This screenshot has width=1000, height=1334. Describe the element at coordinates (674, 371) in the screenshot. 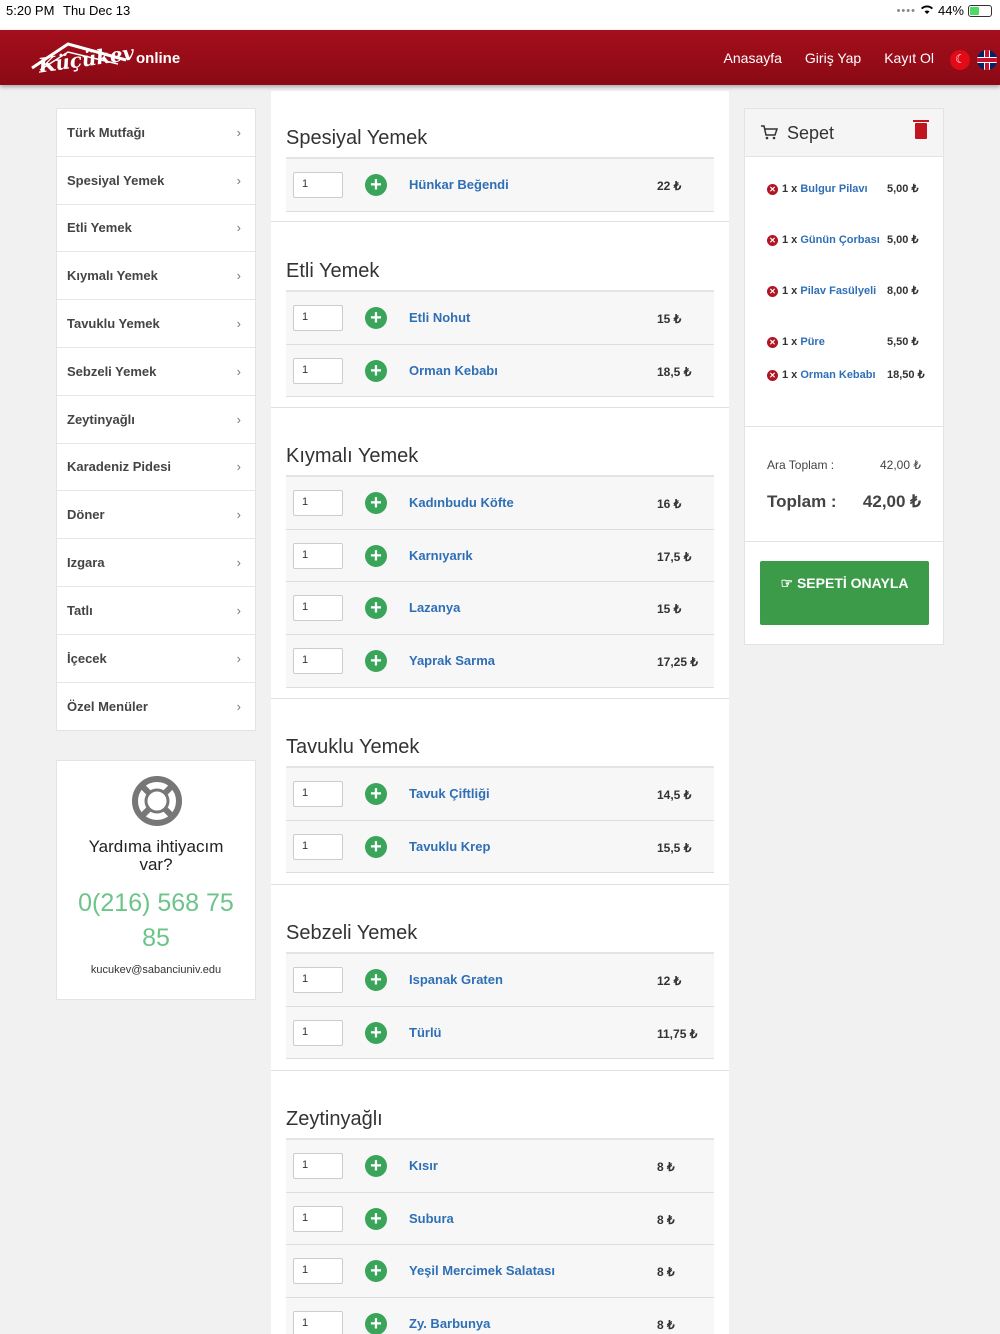

I see `menu-item-price: 18,5 ₺` at that location.